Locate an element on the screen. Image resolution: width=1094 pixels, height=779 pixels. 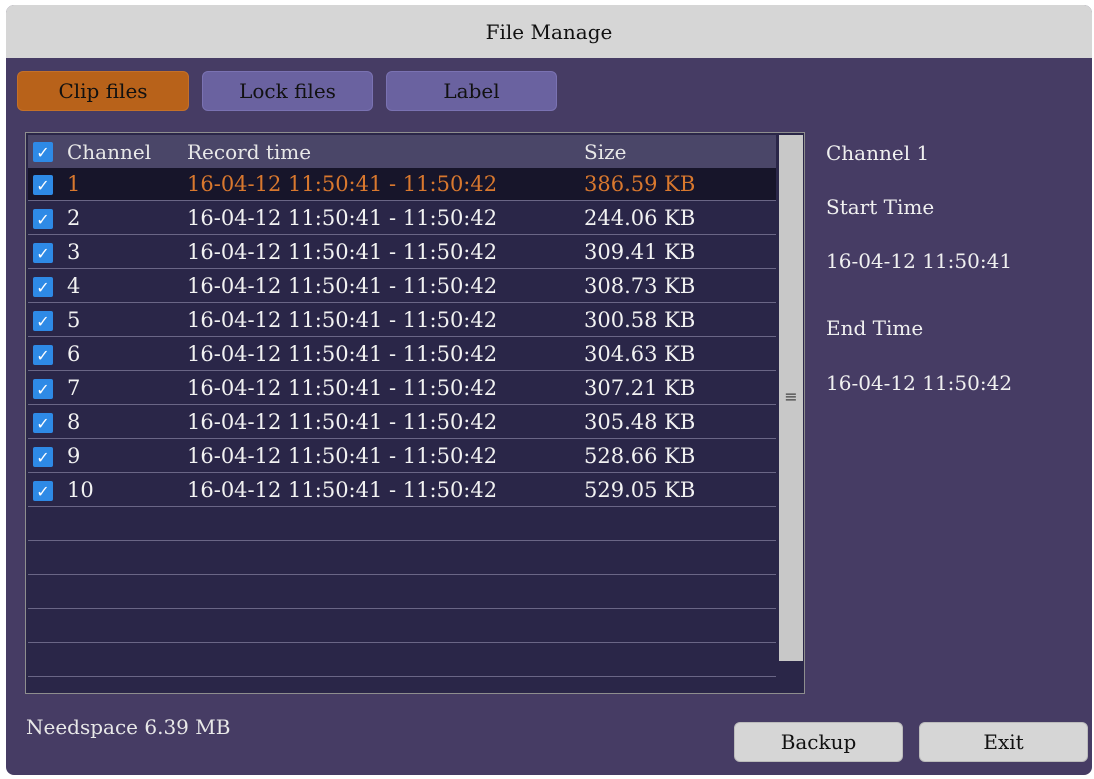
detail-start-label: Start Time is located at coordinates (880, 207).